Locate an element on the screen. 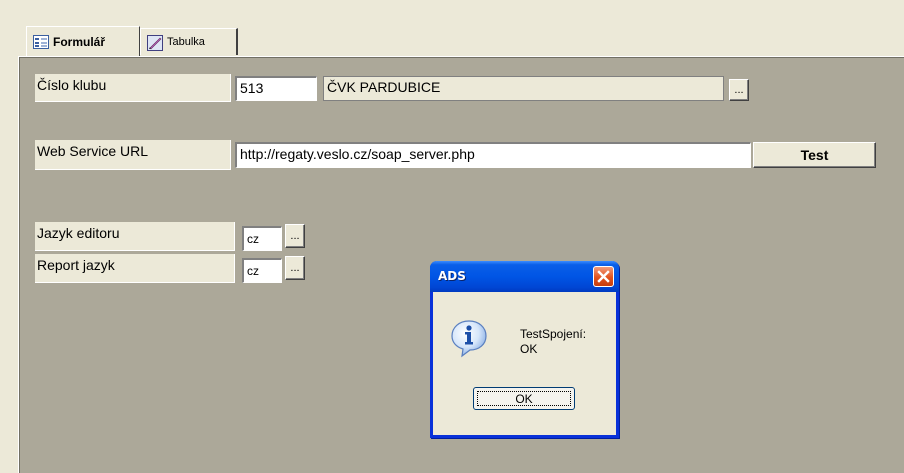 Image resolution: width=904 pixels, height=473 pixels. club-name-field: ČVK PARDUBICE is located at coordinates (523, 88).